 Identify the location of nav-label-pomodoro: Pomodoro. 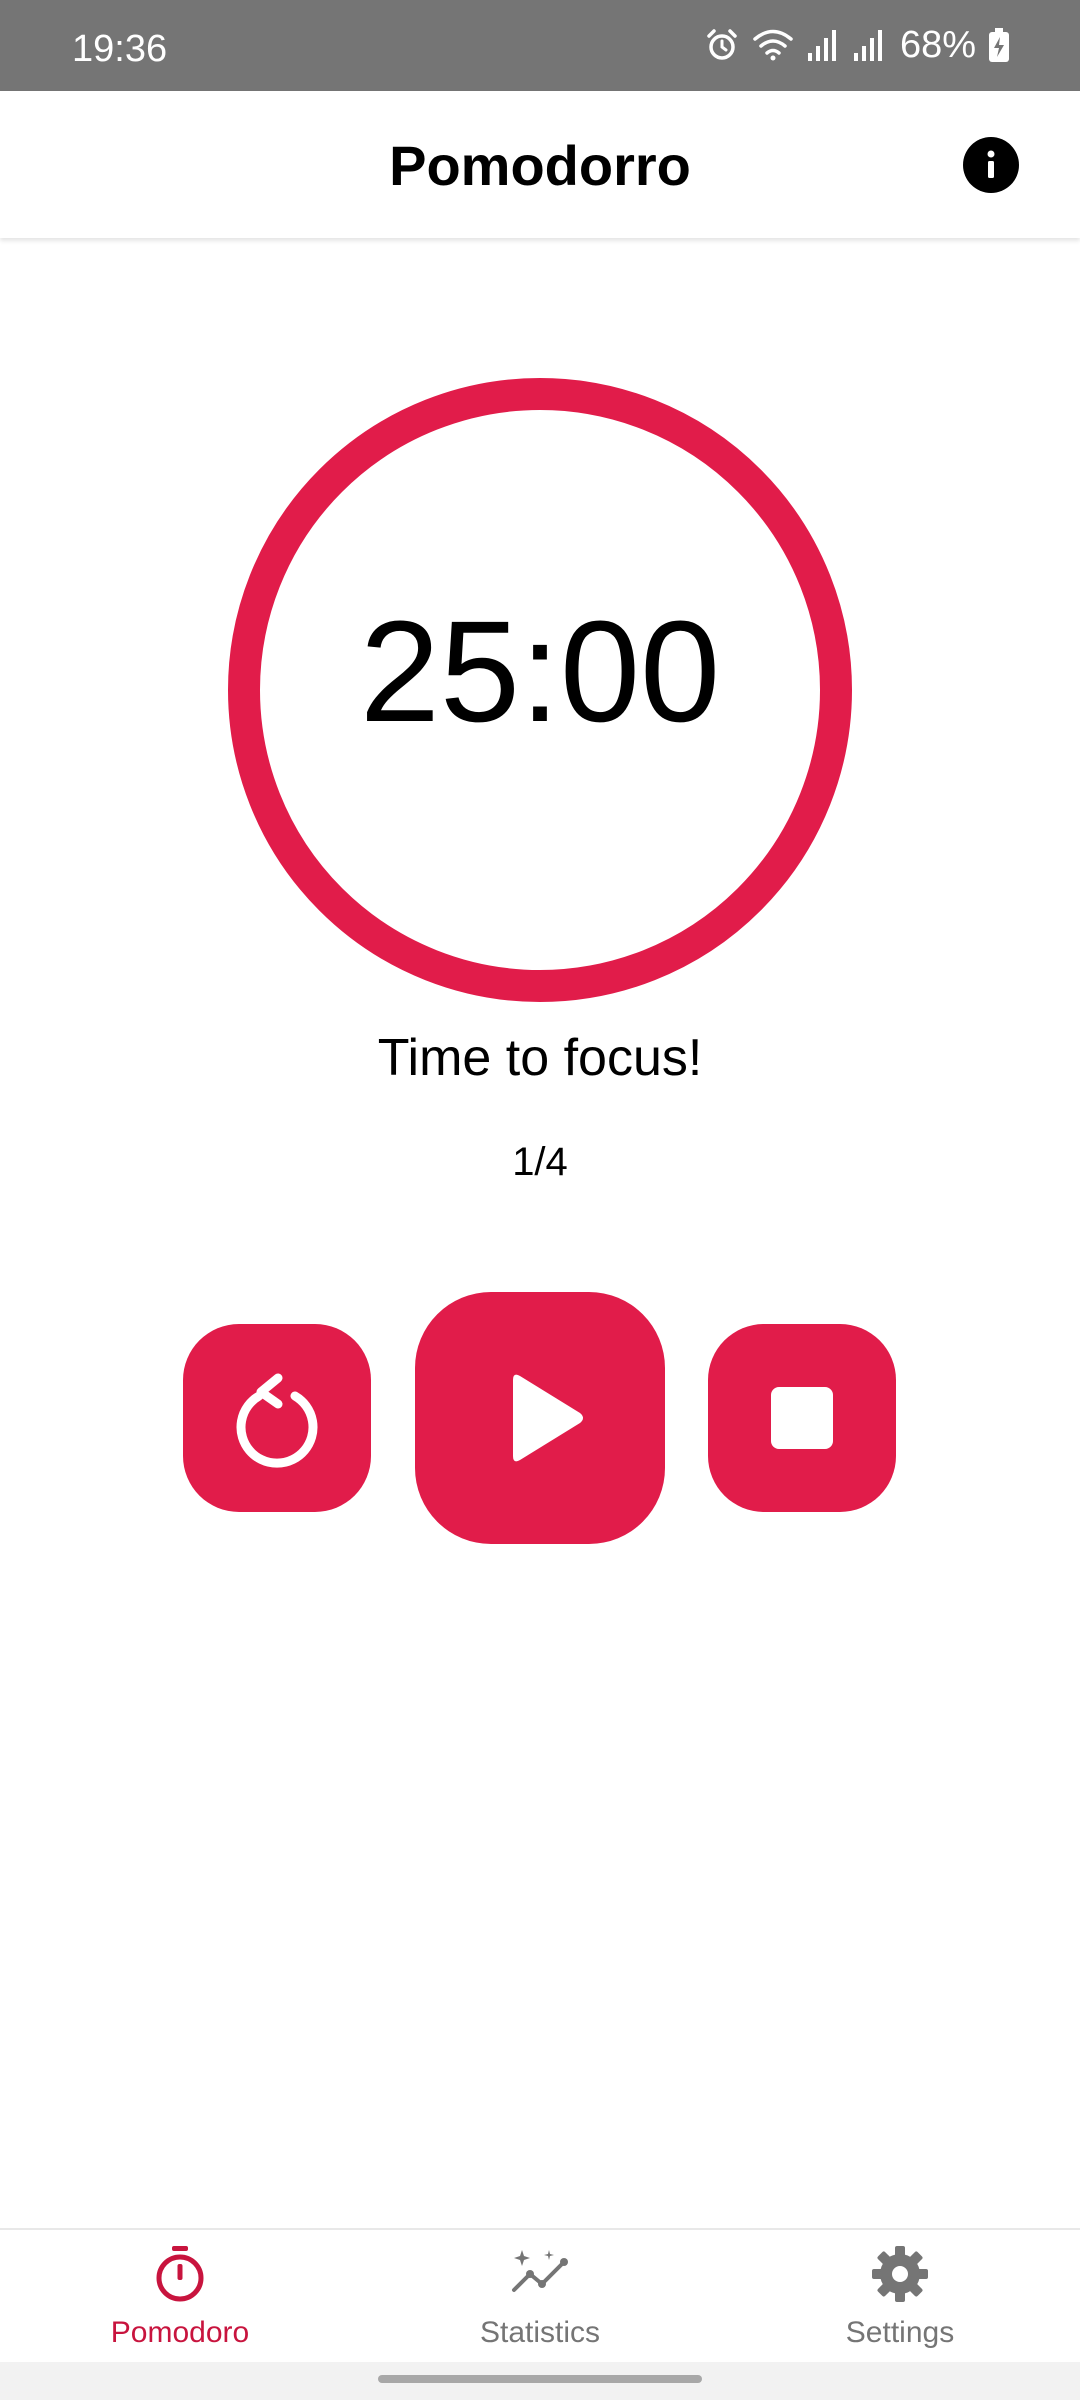
(180, 2332).